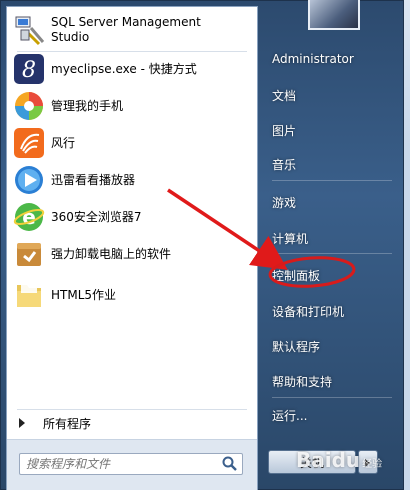  I want to click on expand-arrow-icon, so click(22, 423).